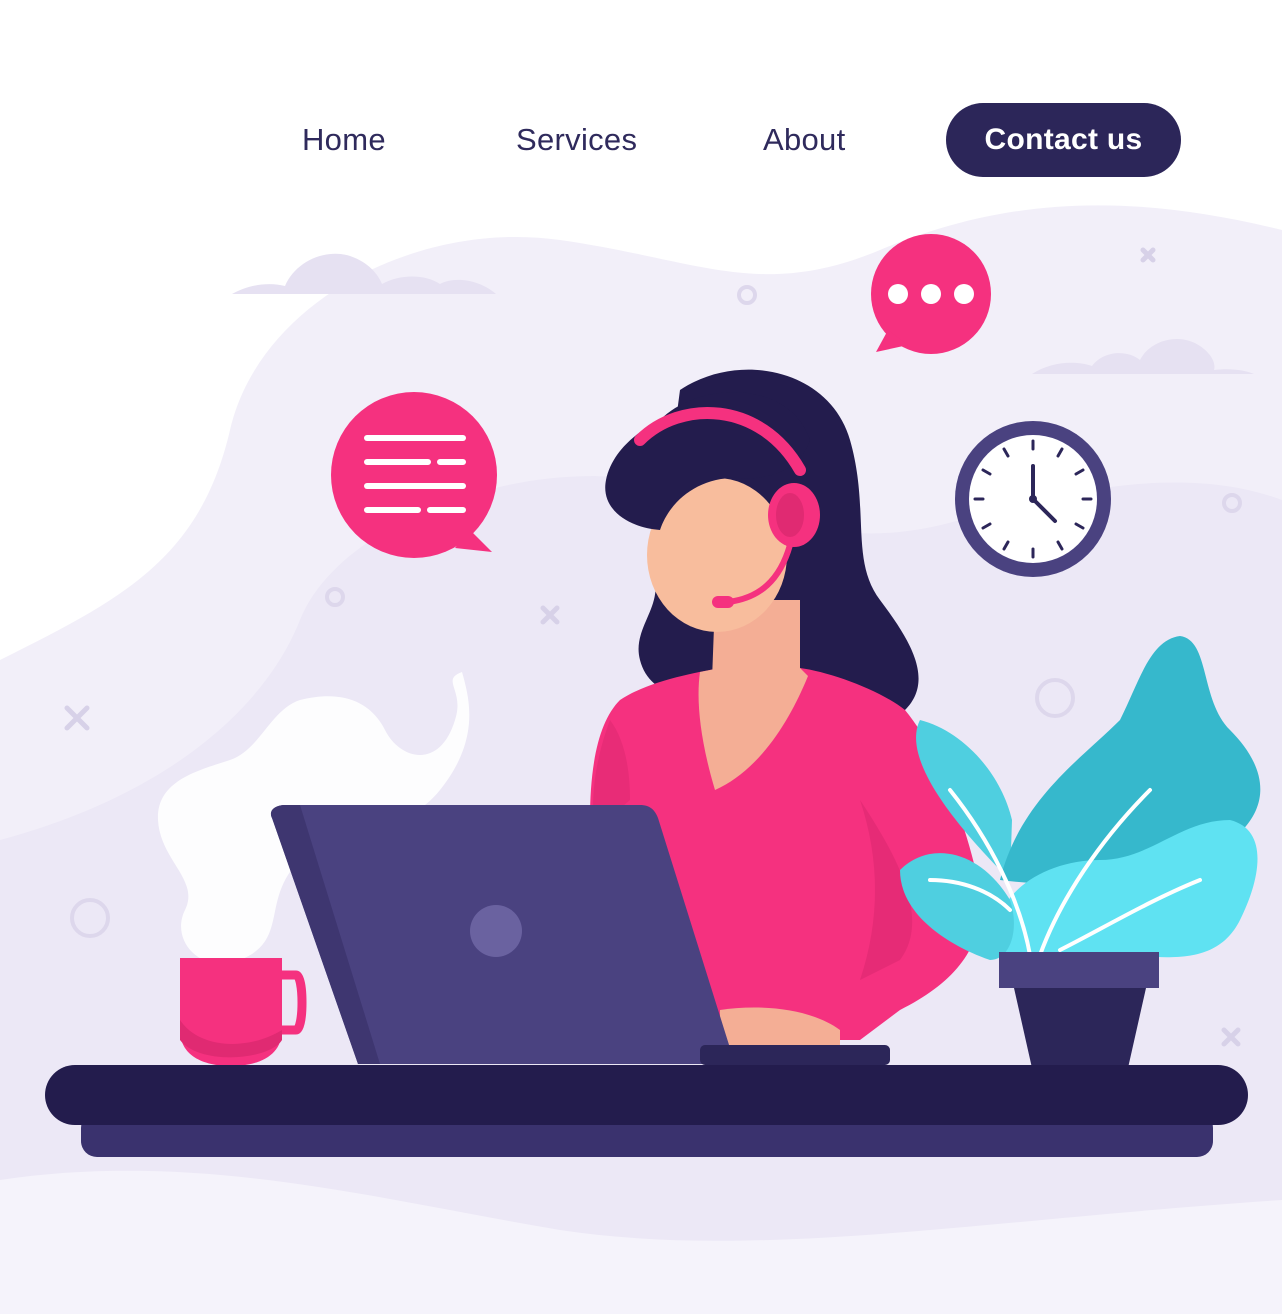 The width and height of the screenshot is (1282, 1314). Describe the element at coordinates (804, 140) in the screenshot. I see `nav-about-link: About` at that location.